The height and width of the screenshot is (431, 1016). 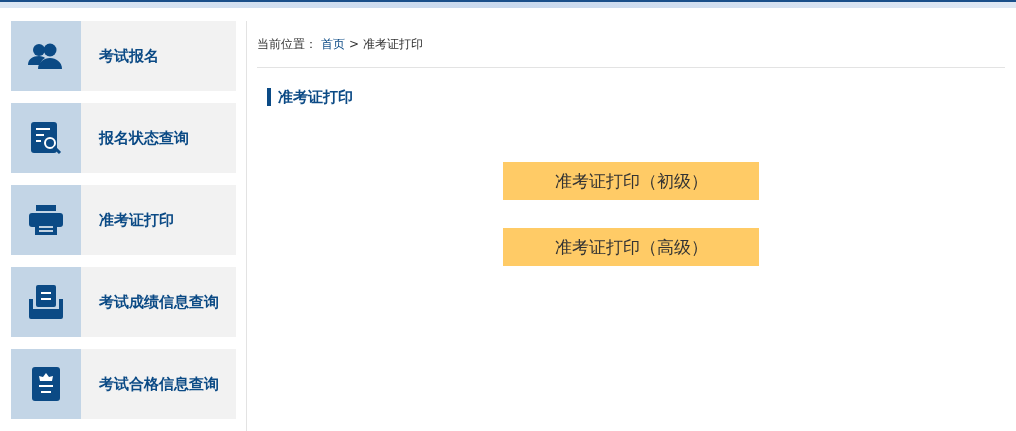 What do you see at coordinates (46, 138) in the screenshot?
I see `document-search-icon` at bounding box center [46, 138].